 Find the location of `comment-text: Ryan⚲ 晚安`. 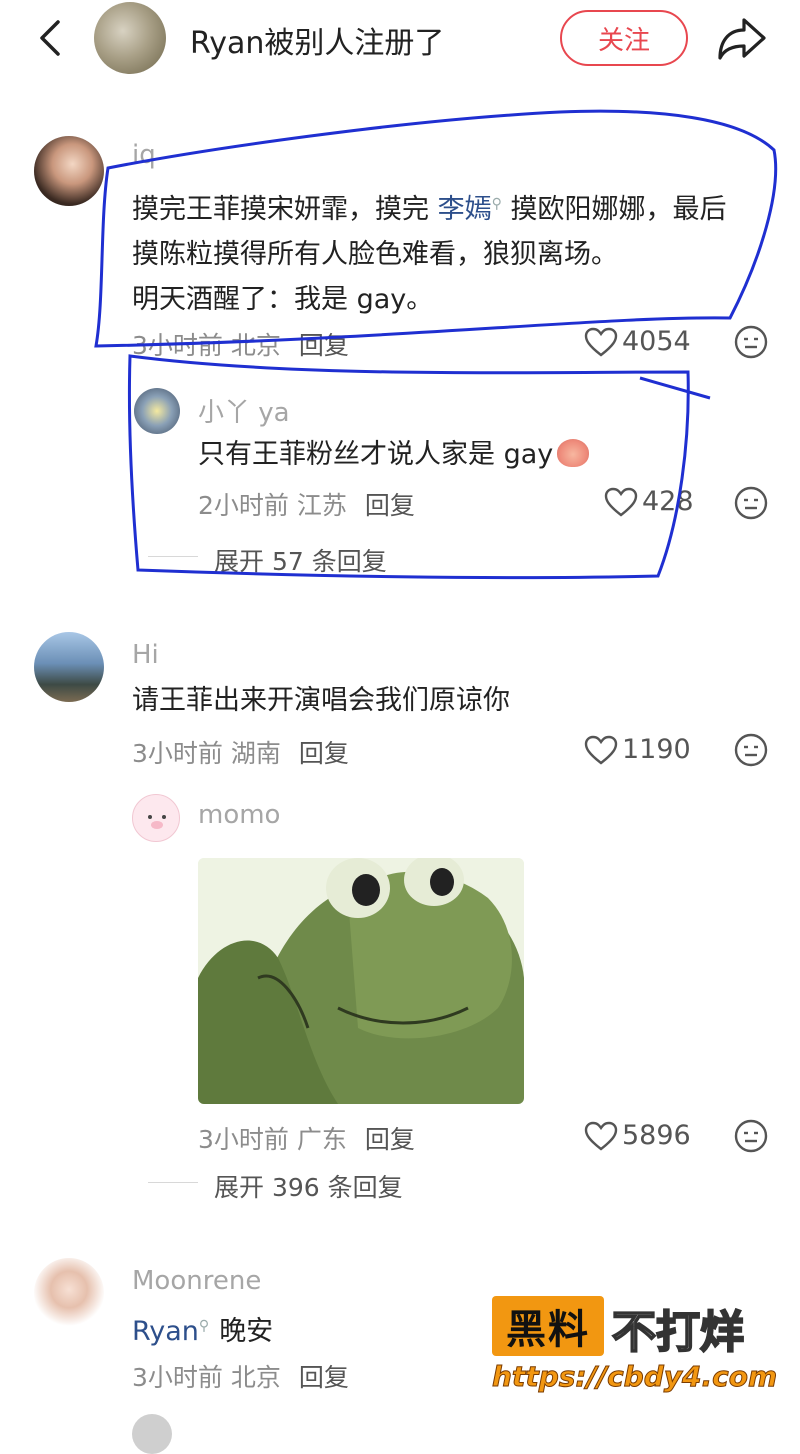

comment-text: Ryan⚲ 晚安 is located at coordinates (203, 1331).